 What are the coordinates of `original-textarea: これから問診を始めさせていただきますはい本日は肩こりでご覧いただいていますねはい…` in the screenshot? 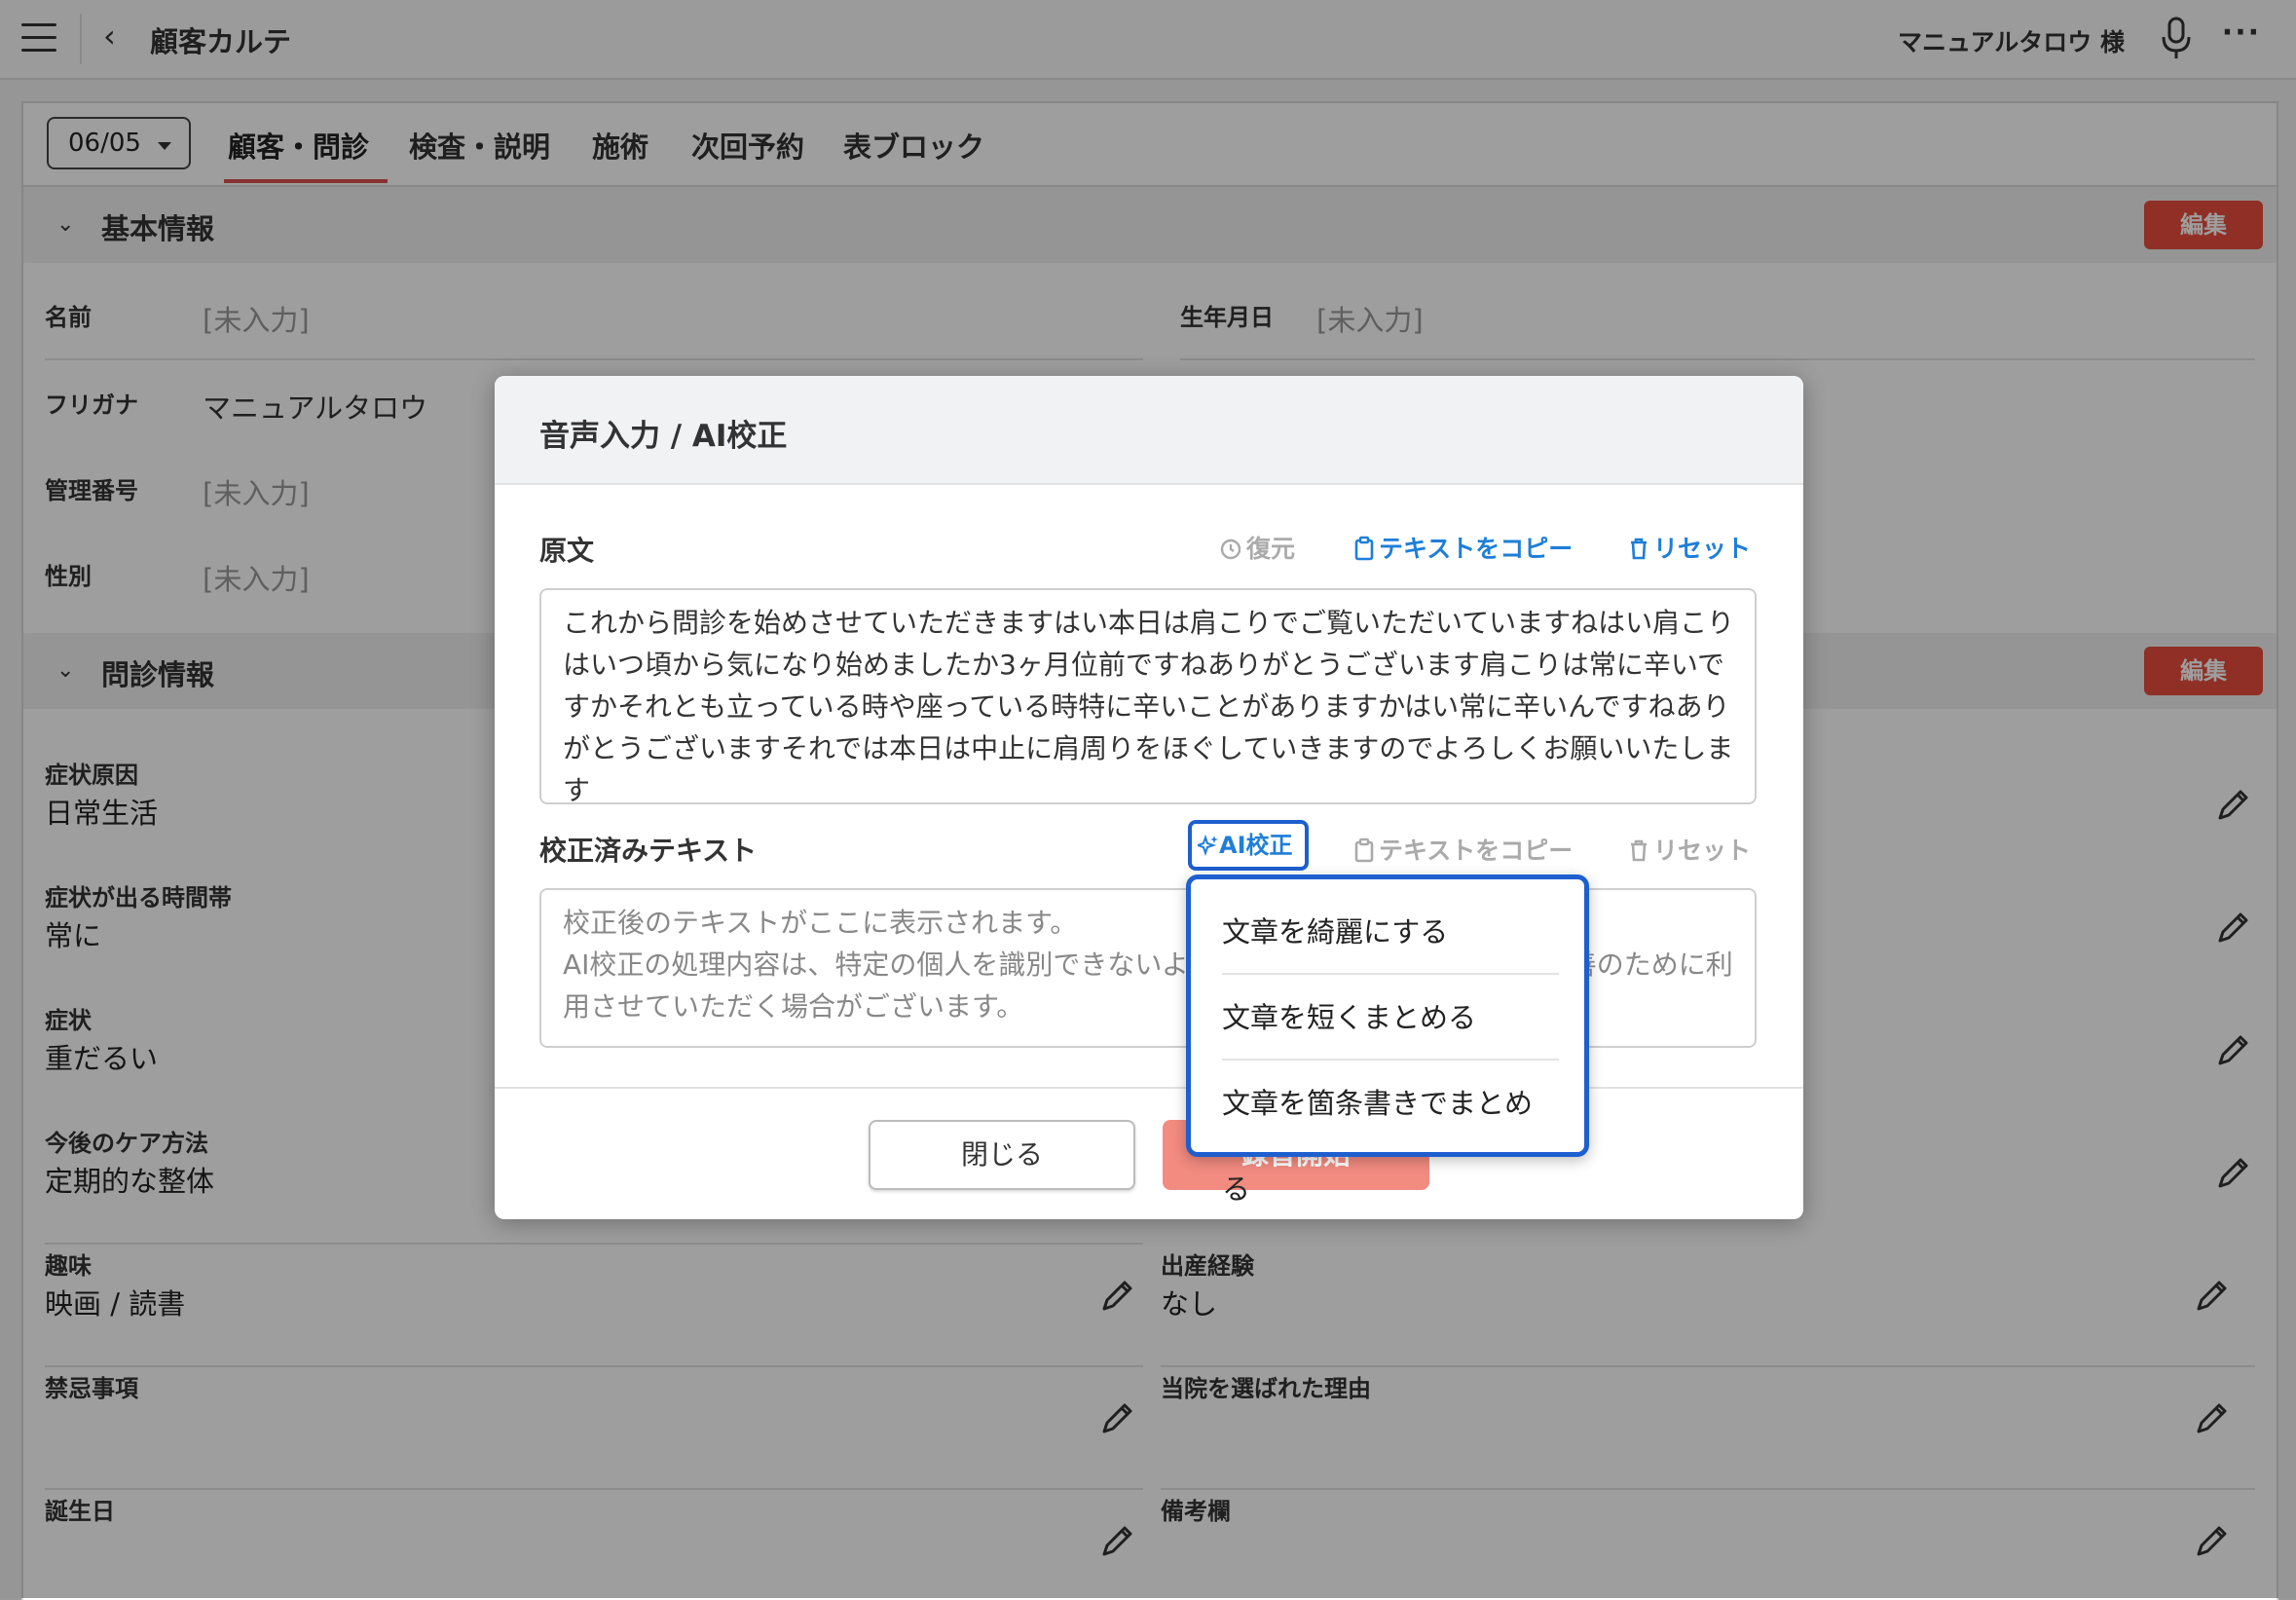 It's located at (1148, 696).